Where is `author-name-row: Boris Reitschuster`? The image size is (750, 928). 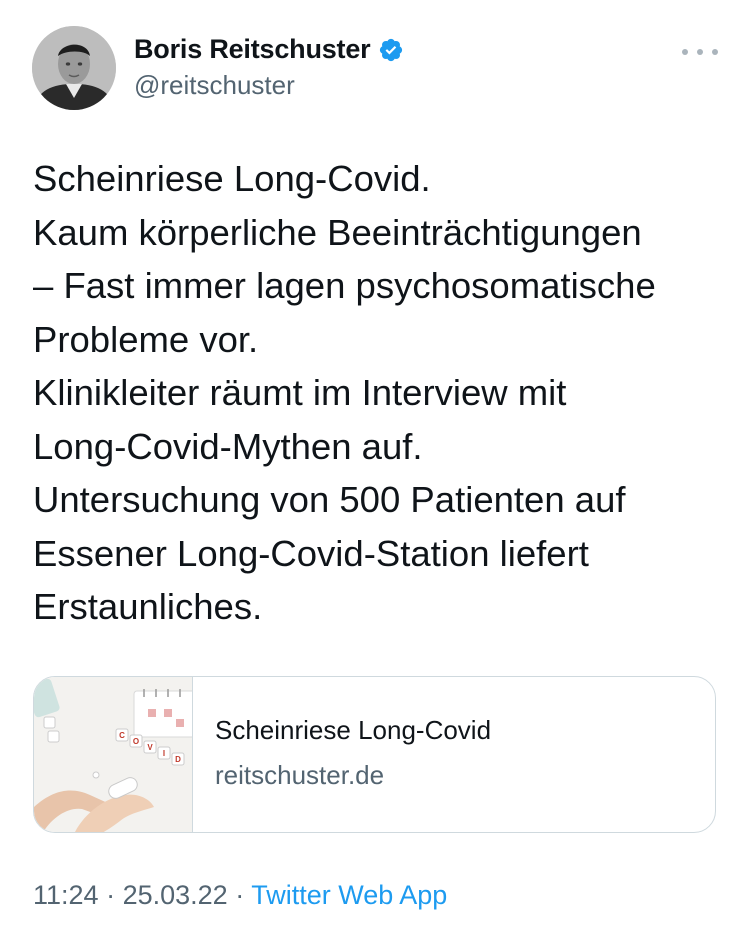 author-name-row: Boris Reitschuster is located at coordinates (269, 49).